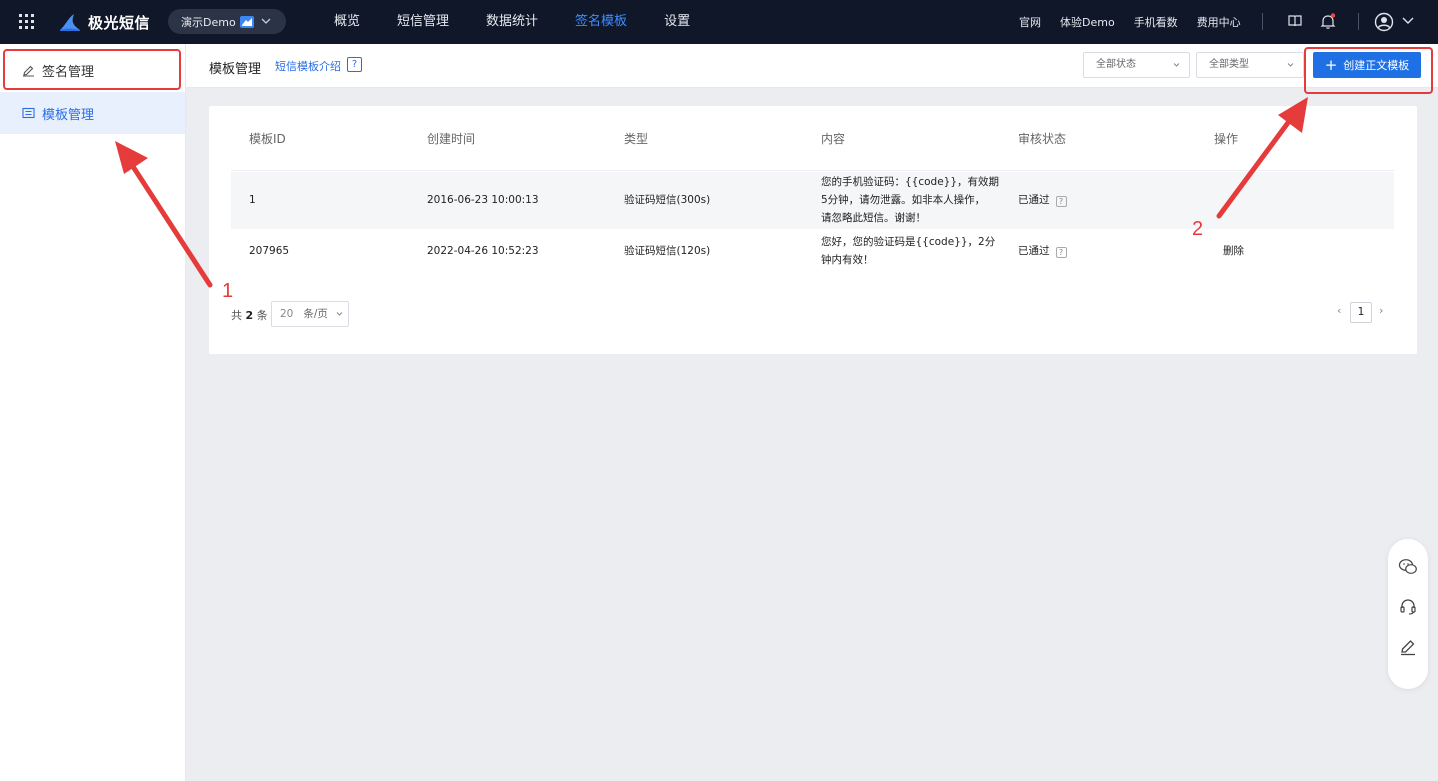 The width and height of the screenshot is (1438, 781). I want to click on app-switcher-label: 演示Demo, so click(208, 22).